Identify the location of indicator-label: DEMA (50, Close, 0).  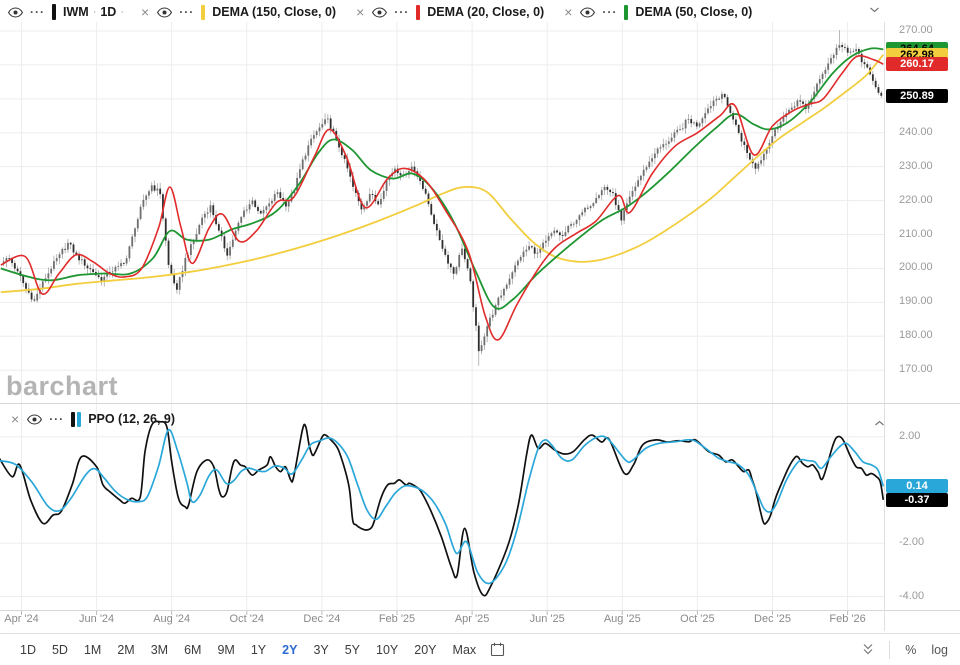
(693, 12).